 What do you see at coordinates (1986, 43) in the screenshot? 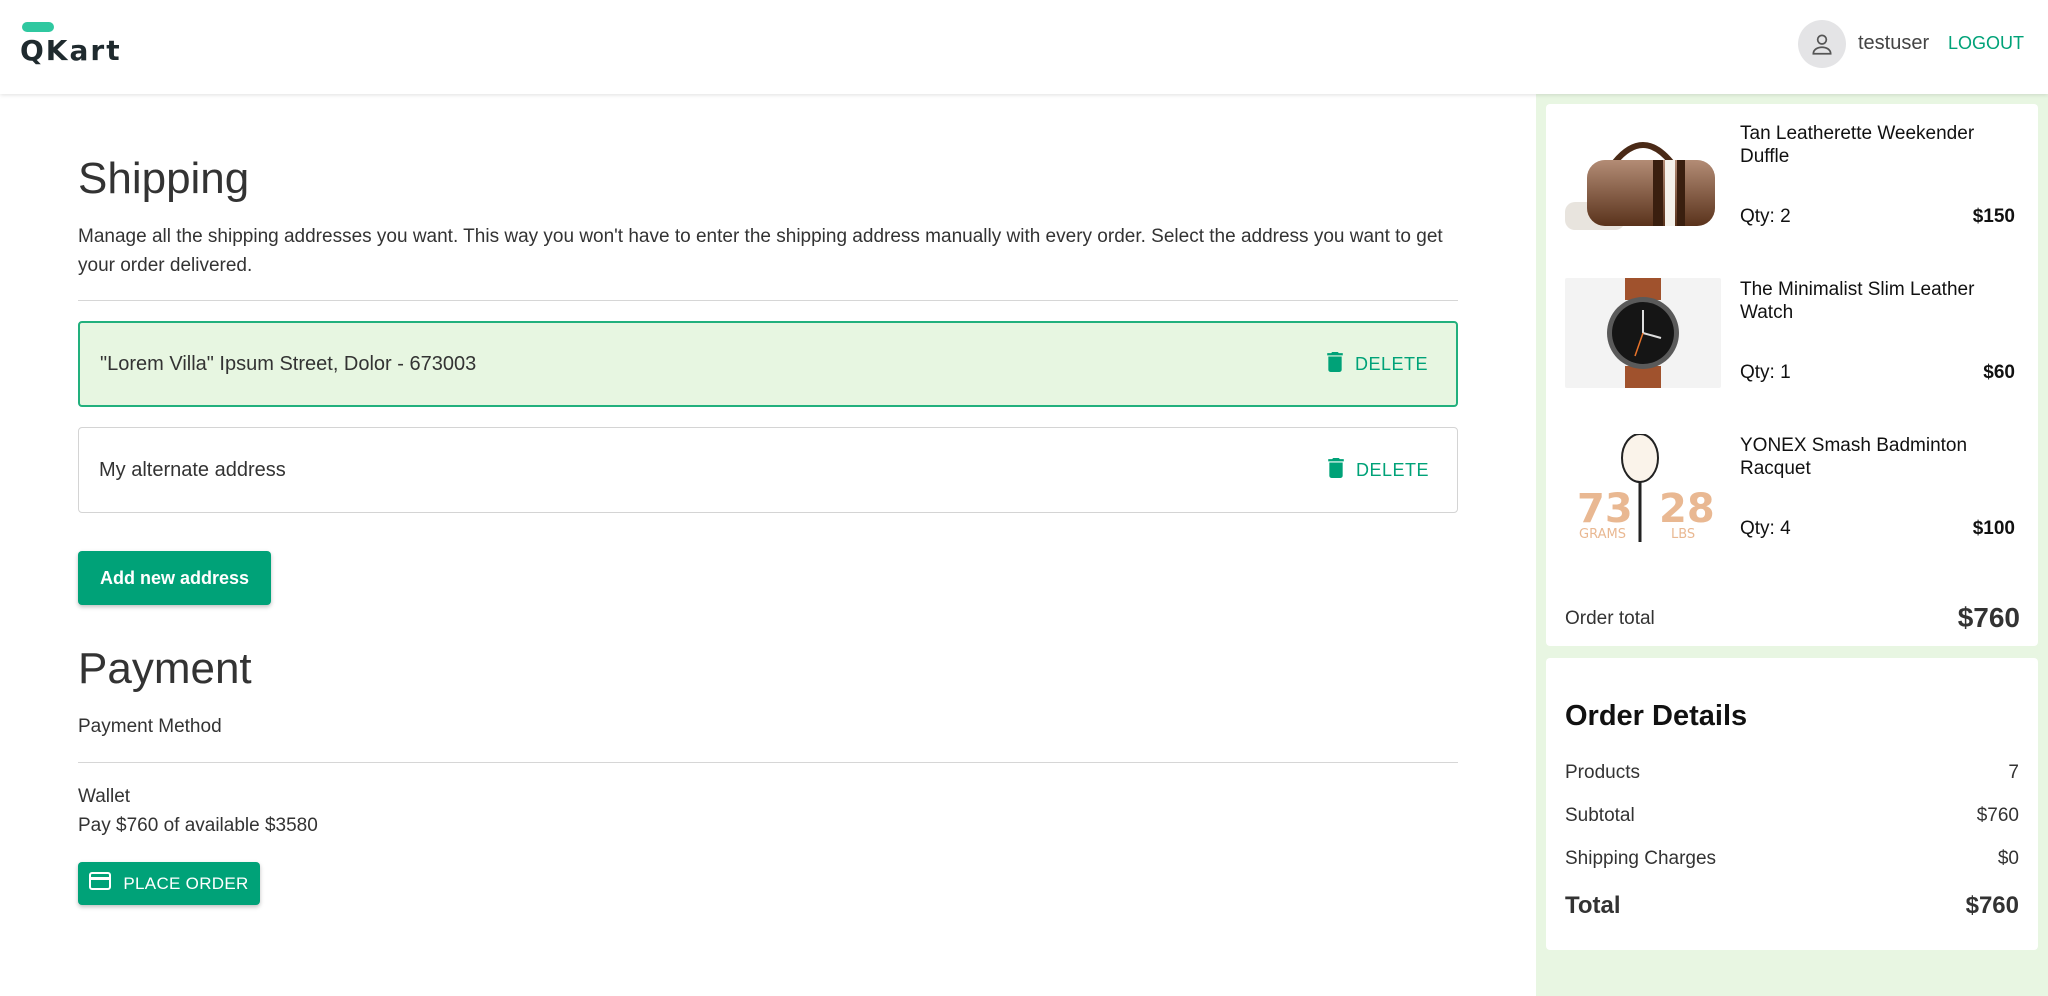
I see `logout-button: LOGOUT` at bounding box center [1986, 43].